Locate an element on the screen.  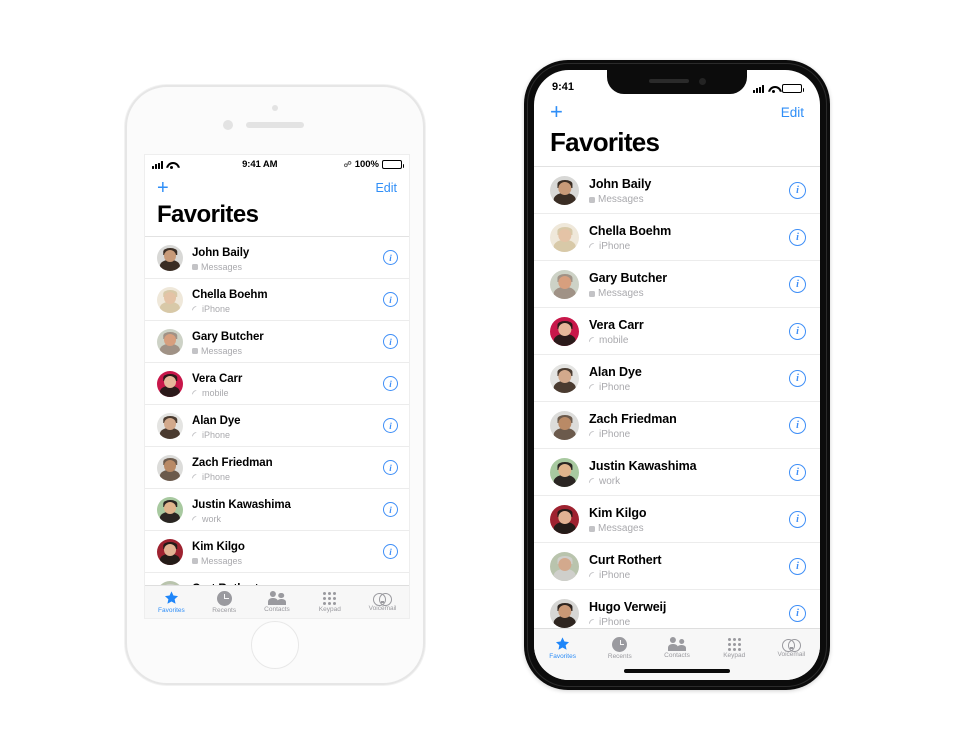
contact-label: iPhone is located at coordinates (689, 387).